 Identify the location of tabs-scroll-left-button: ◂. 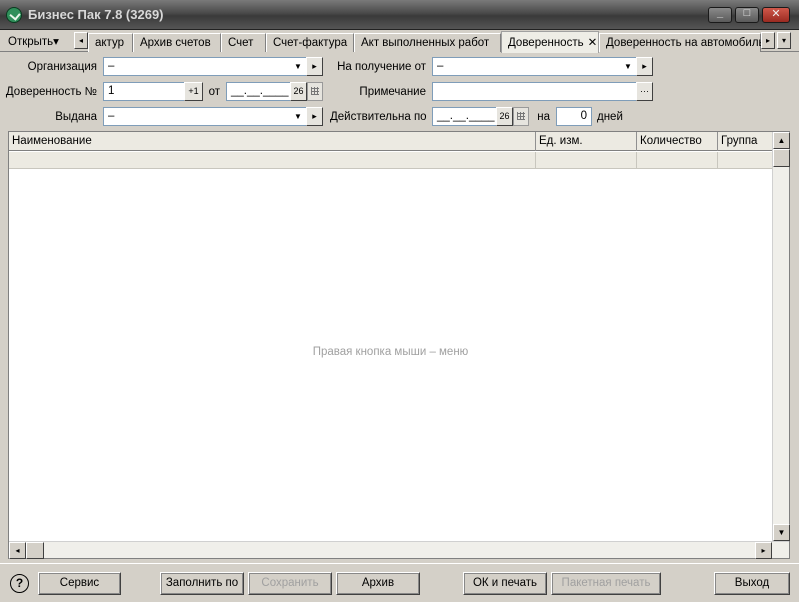
(81, 40).